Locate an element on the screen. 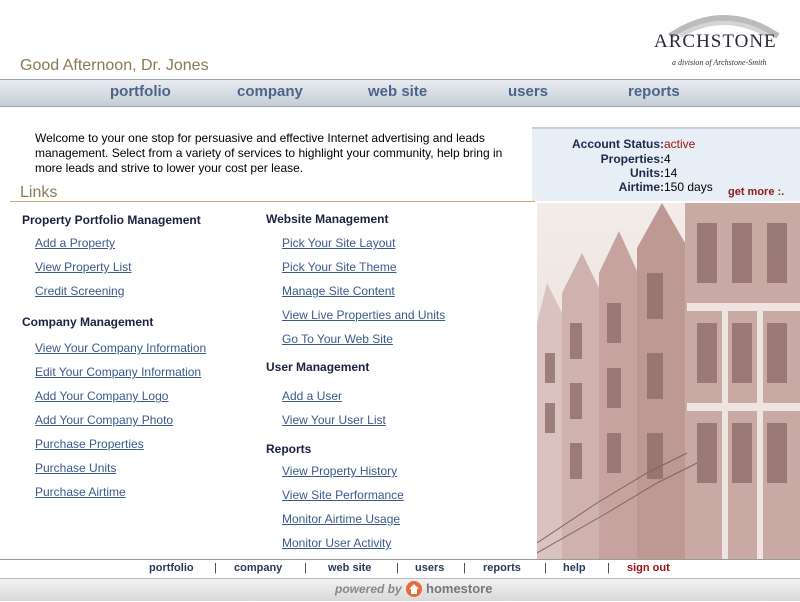 The width and height of the screenshot is (800, 602). manage-site-content-link: Manage Site Content is located at coordinates (338, 291).